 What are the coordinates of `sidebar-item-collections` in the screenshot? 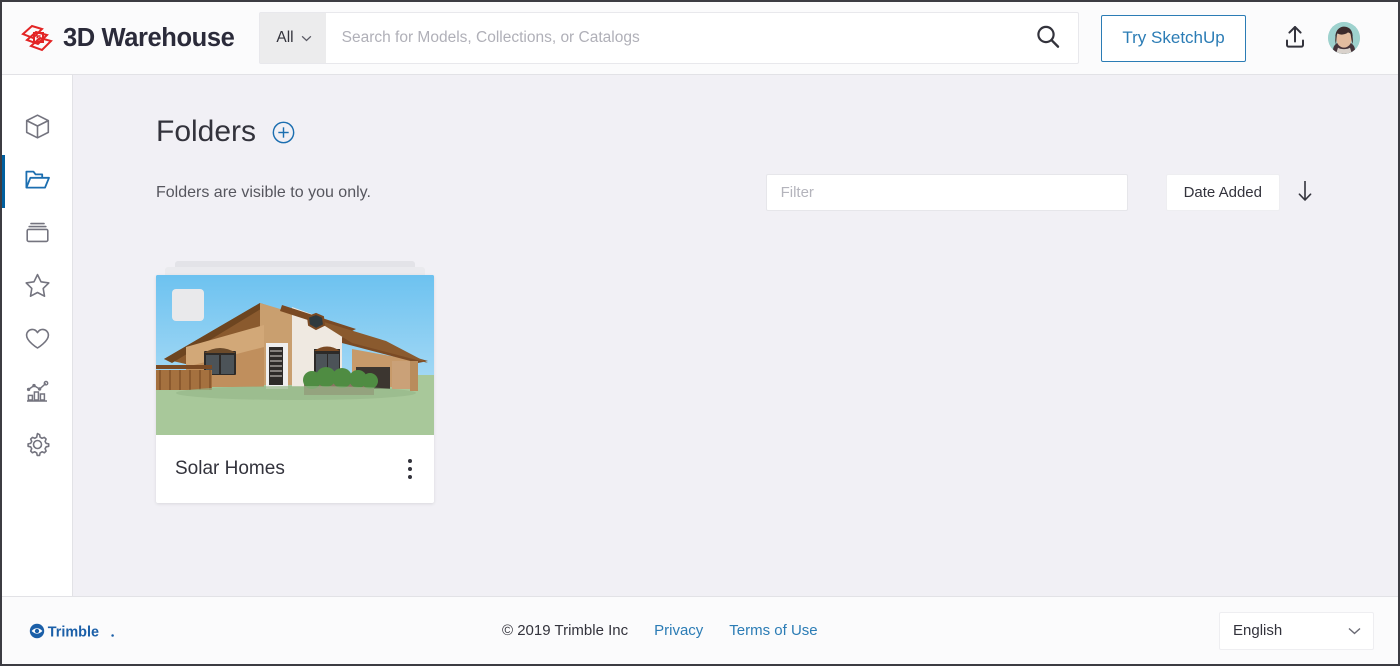 It's located at (37, 234).